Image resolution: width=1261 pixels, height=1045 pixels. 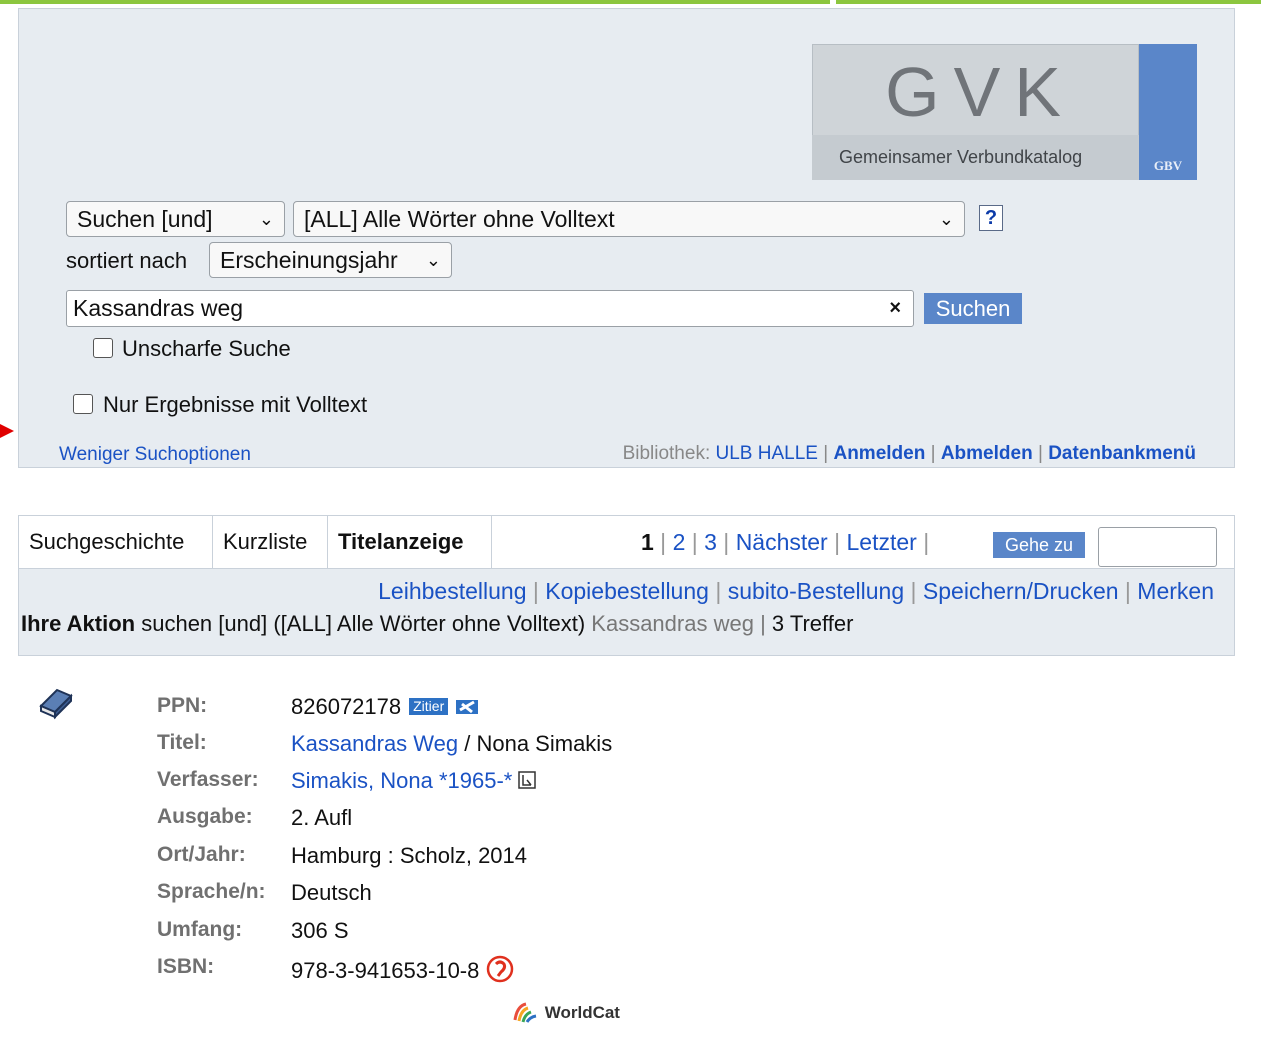 I want to click on gbv-badge: GBV, so click(x=1168, y=165).